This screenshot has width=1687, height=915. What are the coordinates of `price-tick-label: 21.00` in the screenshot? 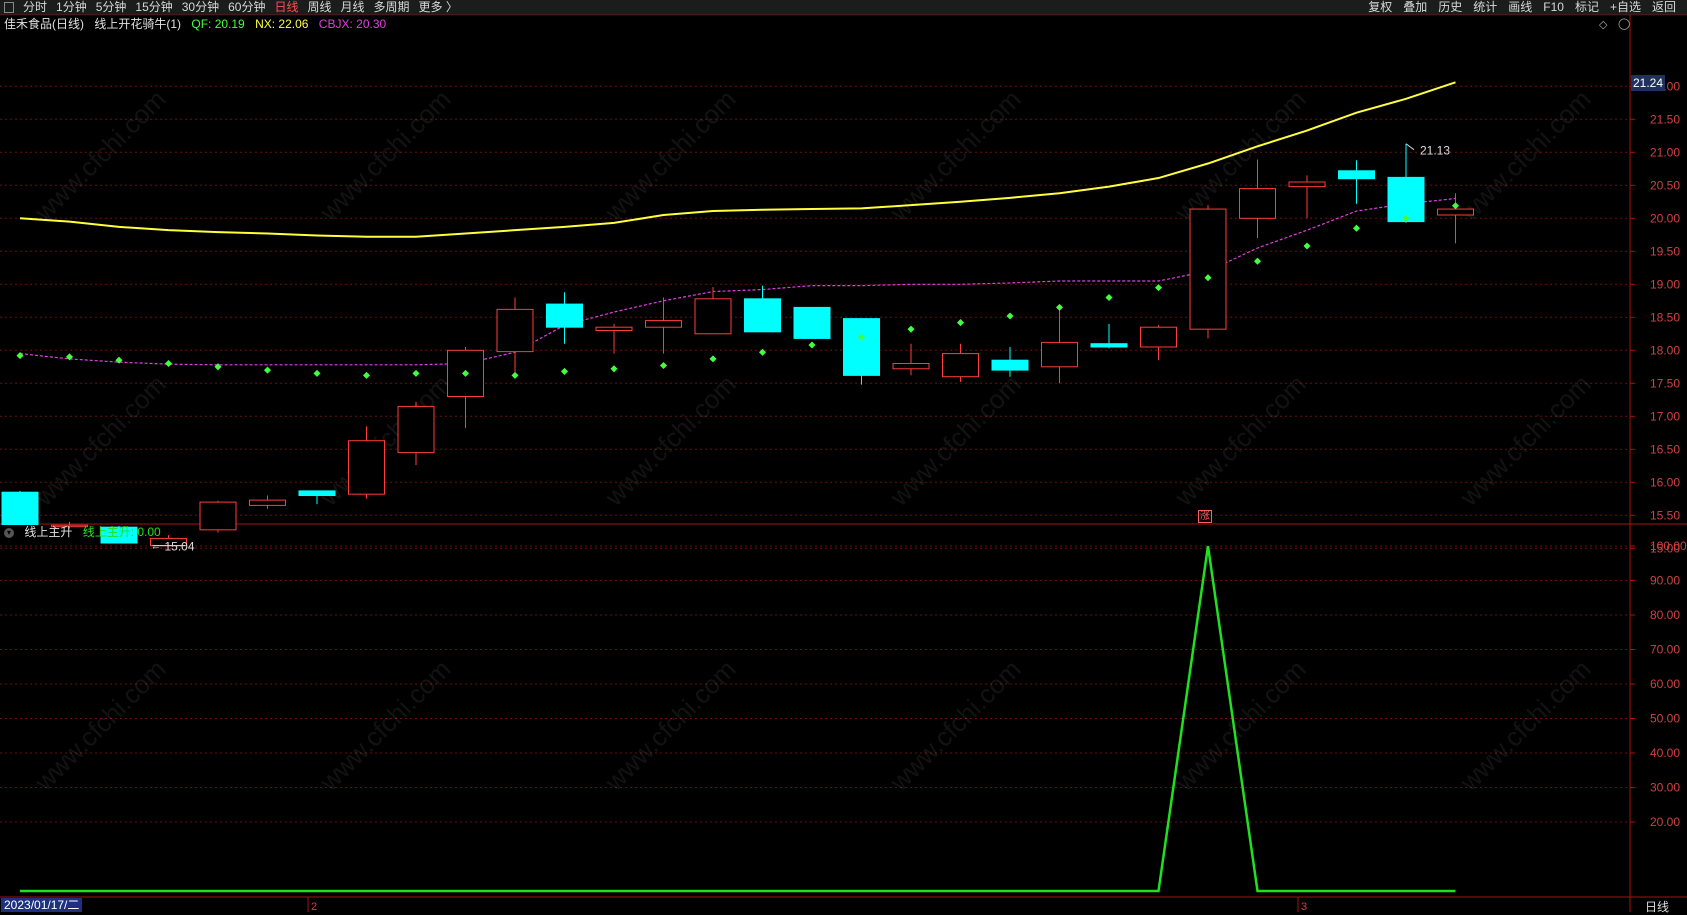 It's located at (1665, 152).